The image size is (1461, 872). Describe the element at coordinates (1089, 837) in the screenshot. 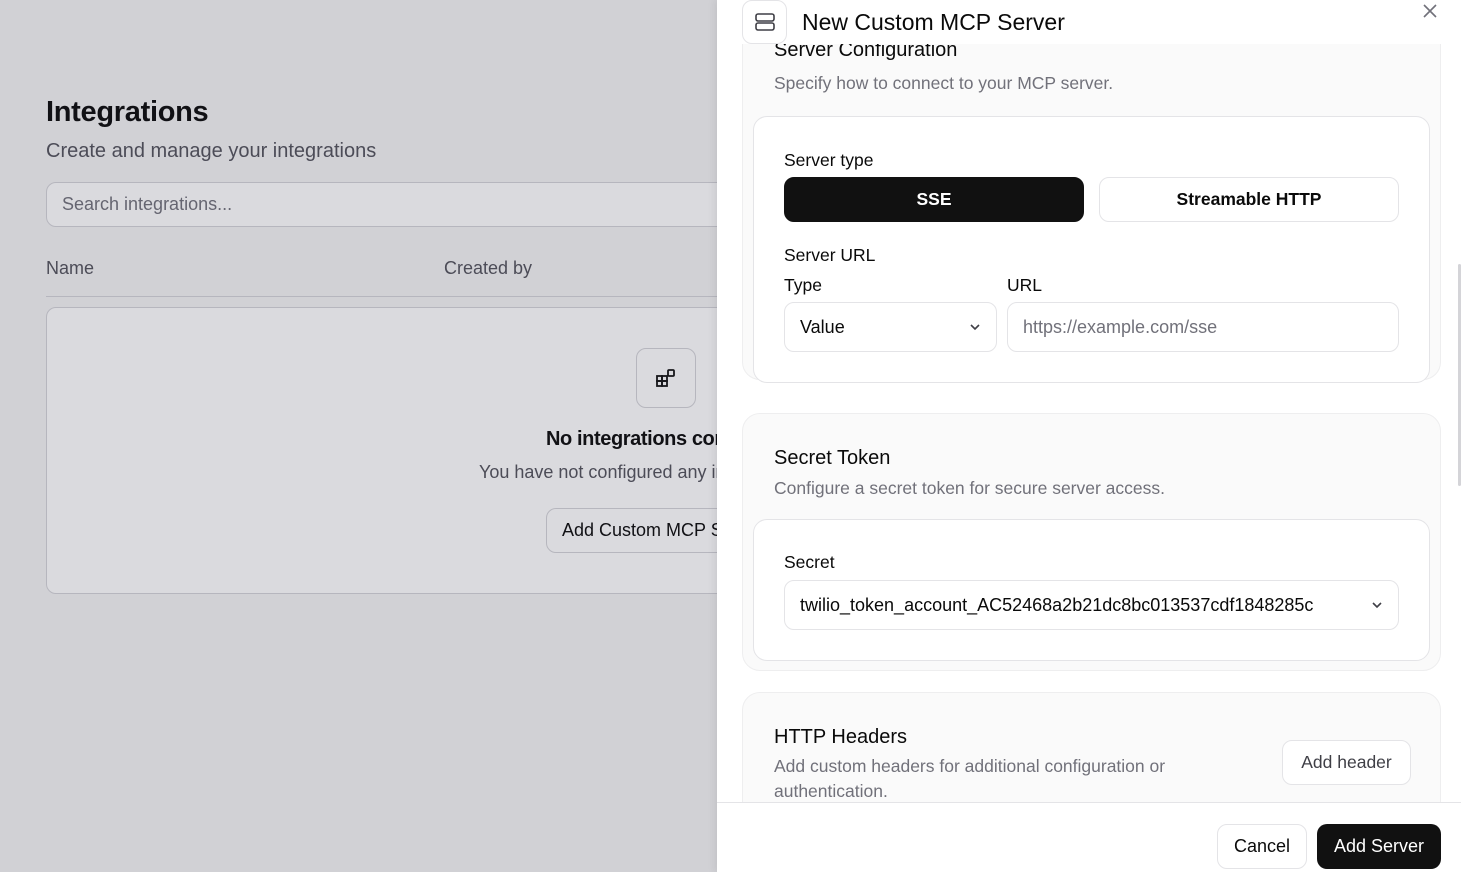

I see `drawer-footer: Cancel Add Server` at that location.